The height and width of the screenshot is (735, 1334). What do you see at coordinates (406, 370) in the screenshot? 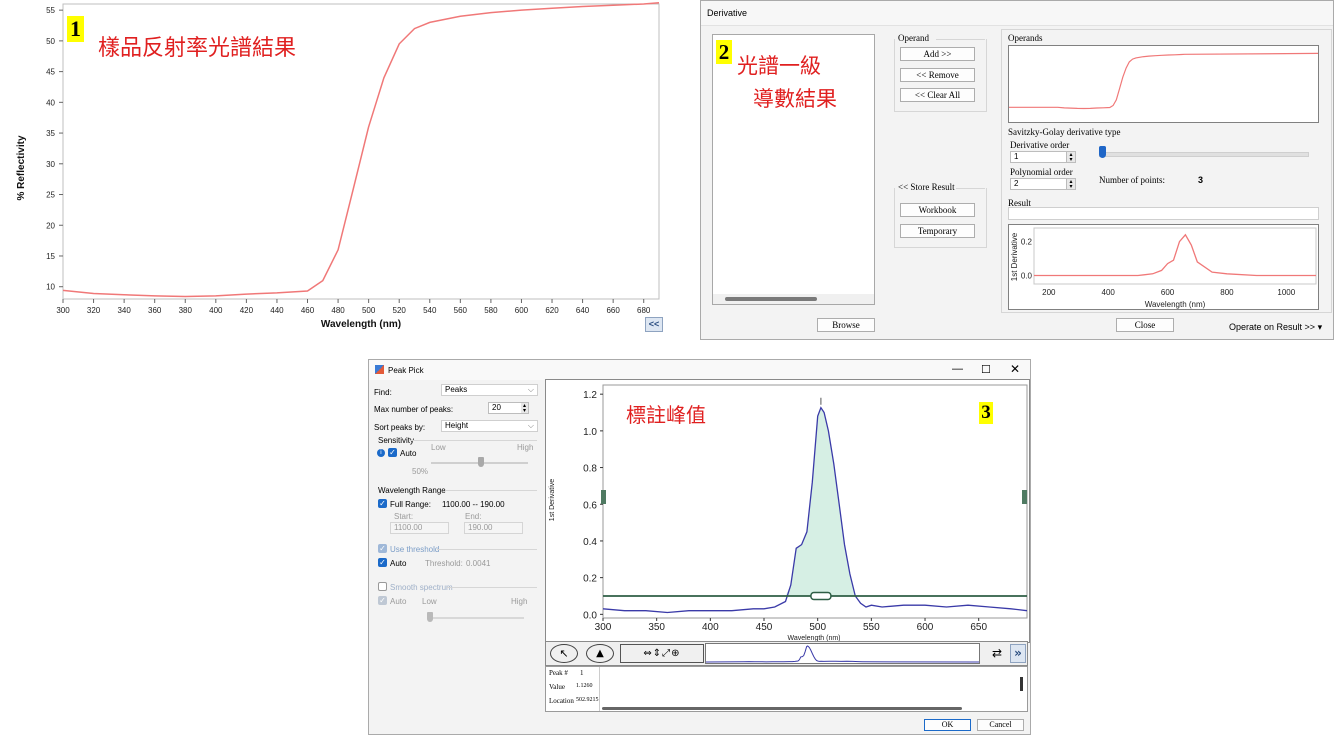
I see `window-title: Peak Pick` at bounding box center [406, 370].